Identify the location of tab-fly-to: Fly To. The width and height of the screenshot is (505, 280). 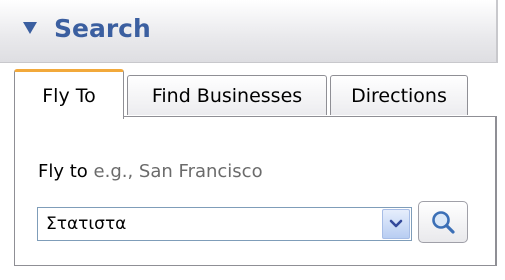
(69, 94).